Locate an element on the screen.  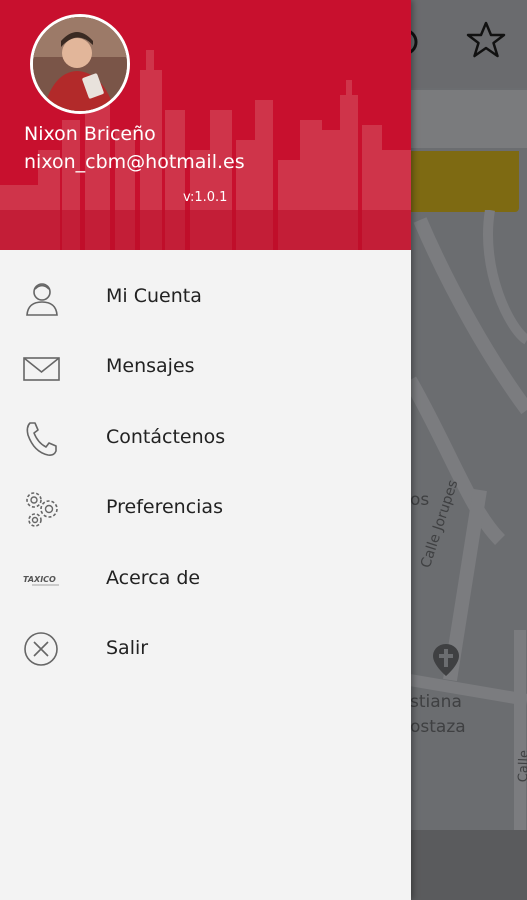
menu-item-acerca-de: TAXICO Acerca de is located at coordinates (205, 580).